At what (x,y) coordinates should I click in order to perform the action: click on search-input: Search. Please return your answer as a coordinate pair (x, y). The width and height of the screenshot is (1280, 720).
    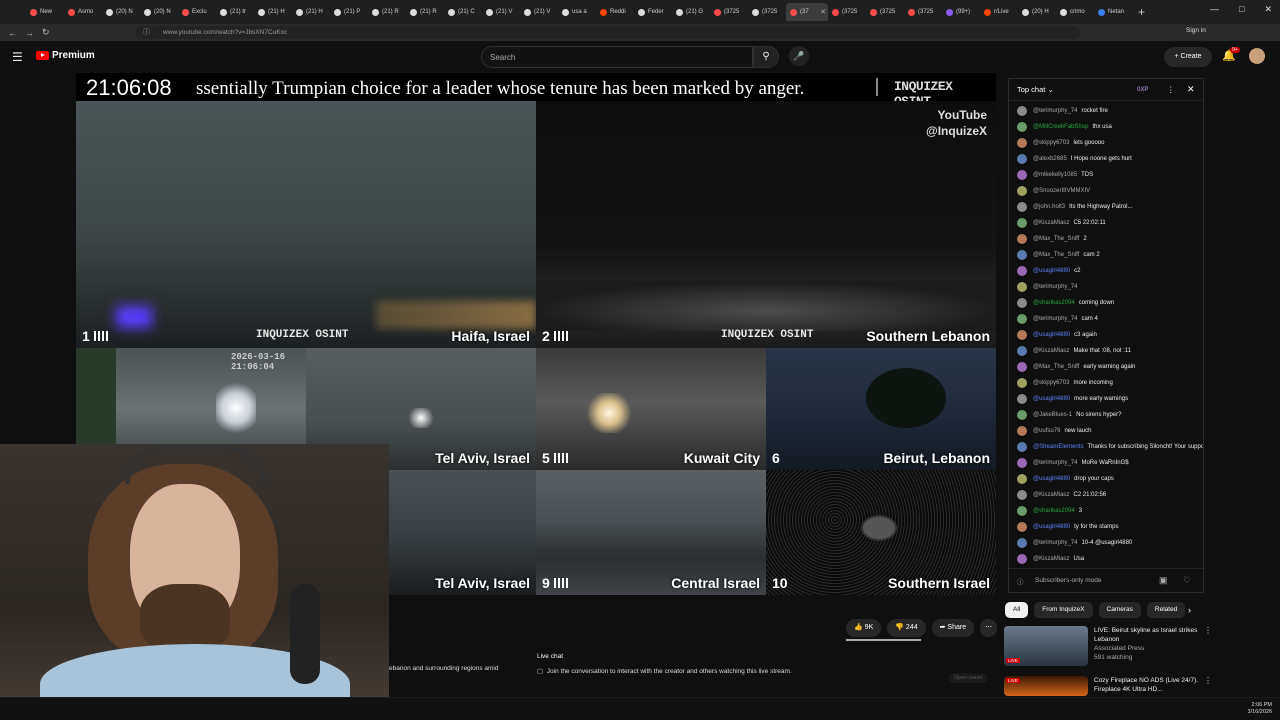
    Looking at the image, I should click on (617, 57).